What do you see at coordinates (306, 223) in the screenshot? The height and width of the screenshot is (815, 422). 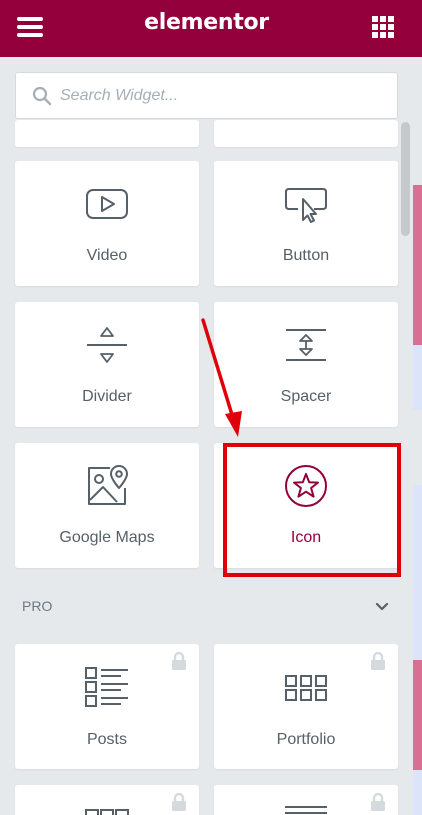 I see `widget-button: Button` at bounding box center [306, 223].